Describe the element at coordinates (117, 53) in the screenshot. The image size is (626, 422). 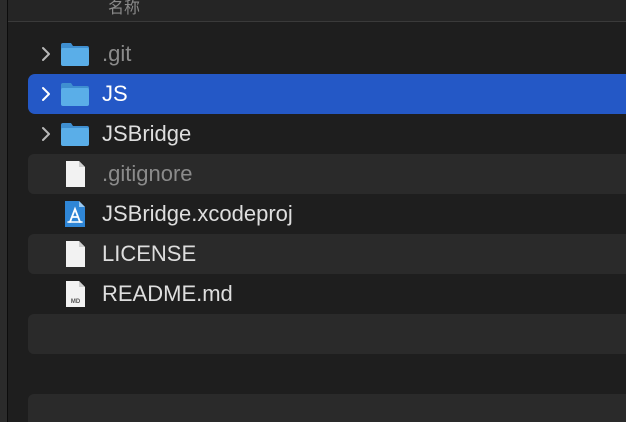
I see `file-name: .git` at that location.